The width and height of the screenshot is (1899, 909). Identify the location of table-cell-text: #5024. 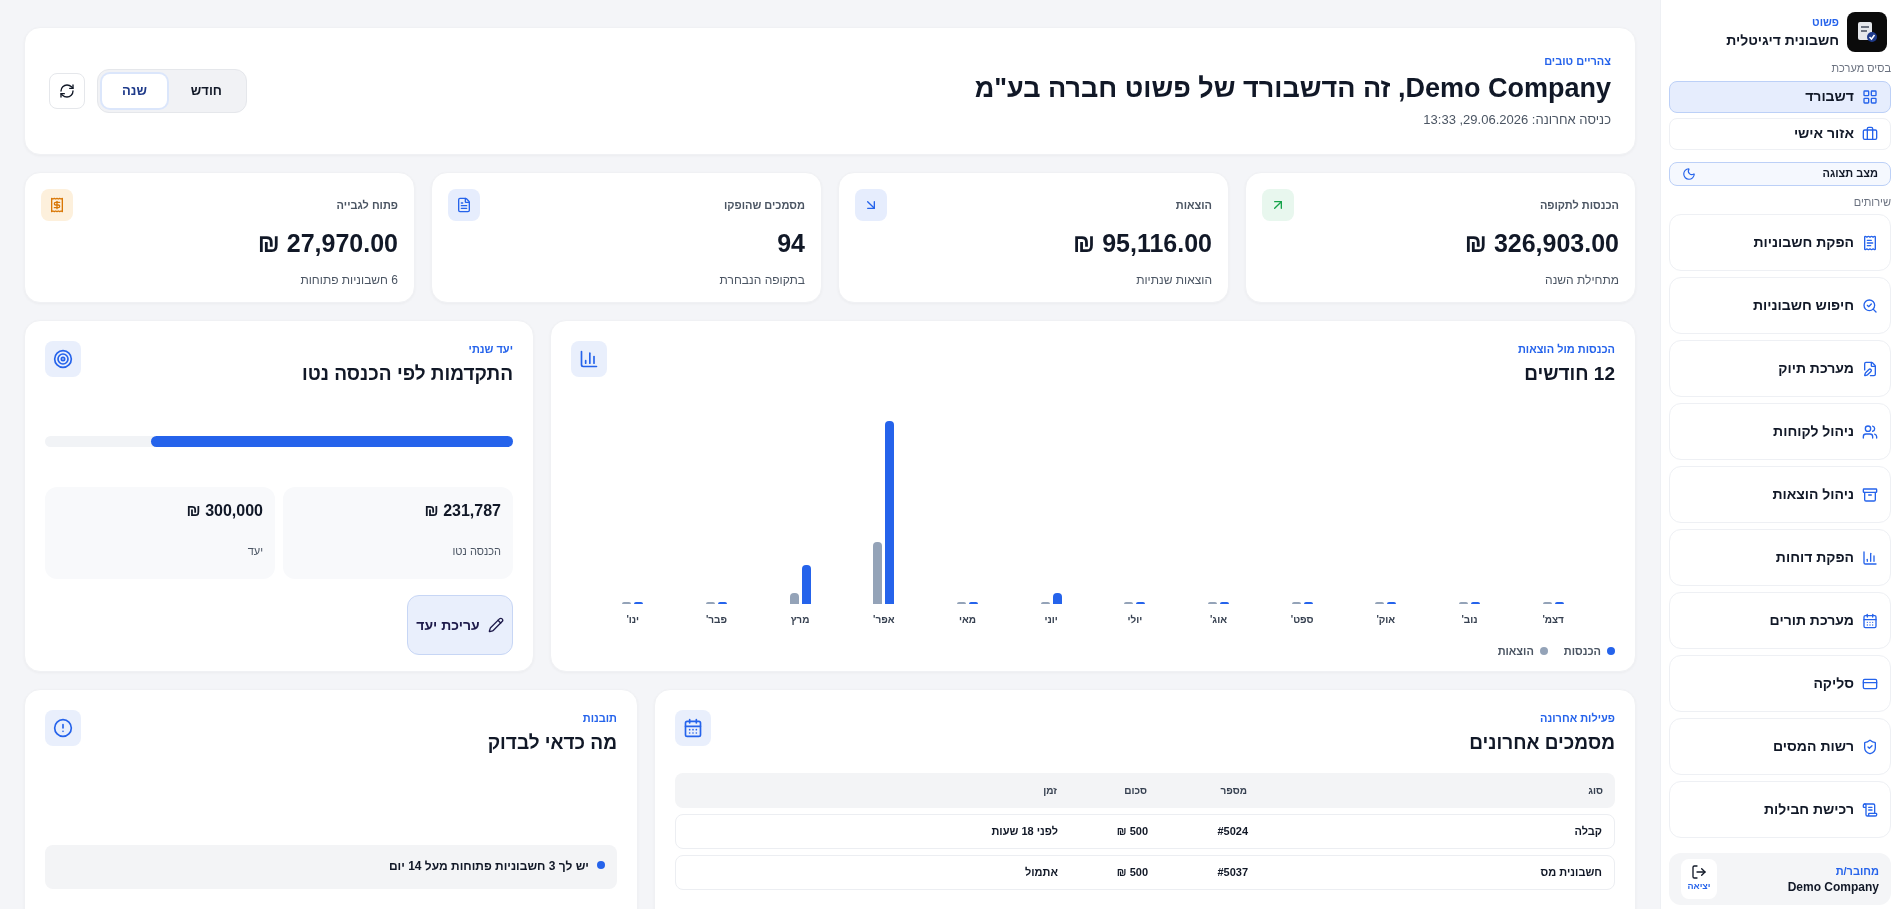
(1232, 832).